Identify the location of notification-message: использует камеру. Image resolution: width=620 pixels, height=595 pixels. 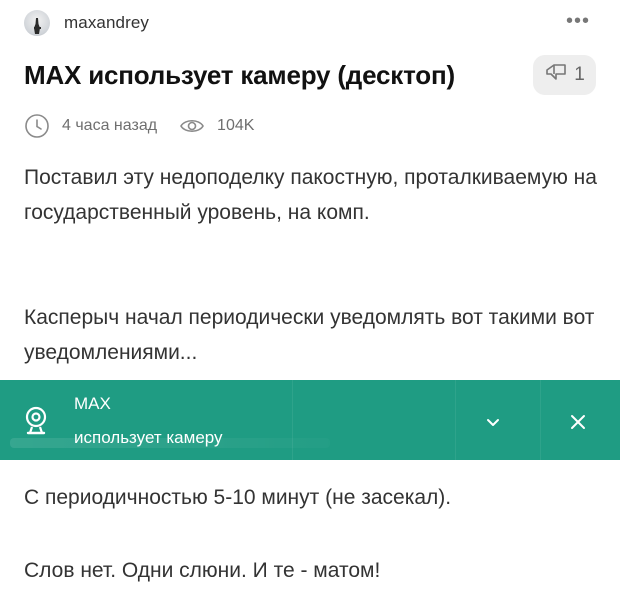
(148, 437).